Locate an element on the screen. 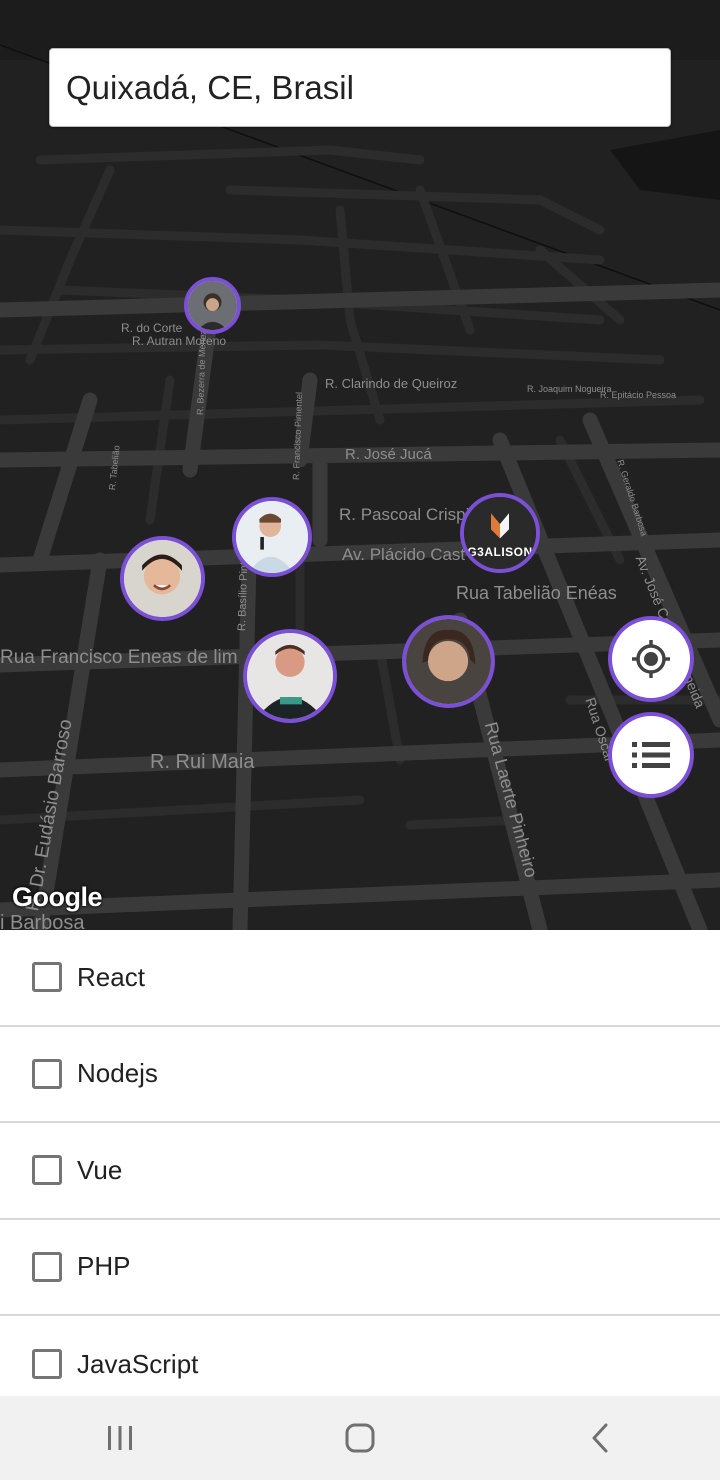 The width and height of the screenshot is (720, 1480). recents-button is located at coordinates (120, 1438).